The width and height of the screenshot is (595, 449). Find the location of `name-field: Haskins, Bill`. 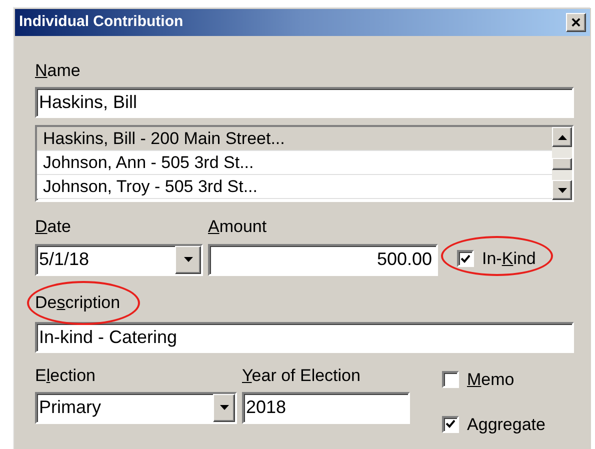

name-field: Haskins, Bill is located at coordinates (304, 102).